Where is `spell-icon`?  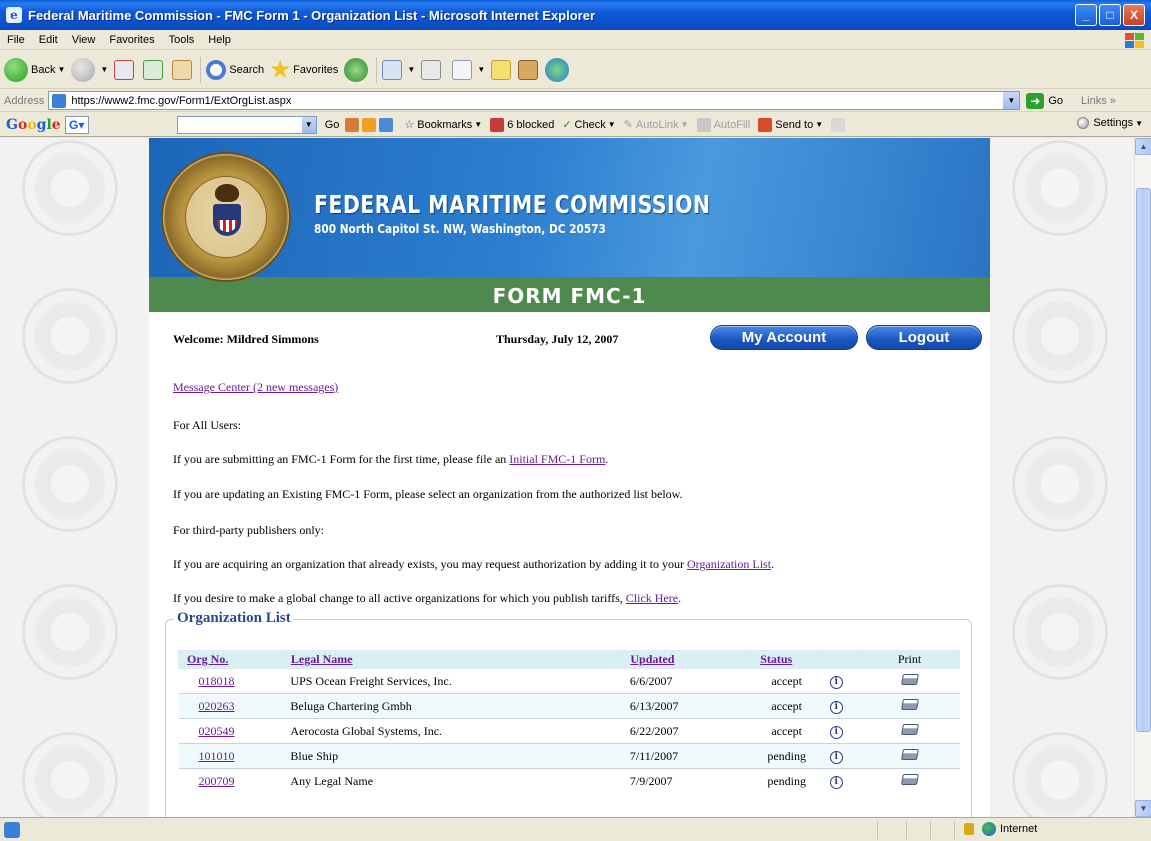
spell-icon is located at coordinates (369, 124).